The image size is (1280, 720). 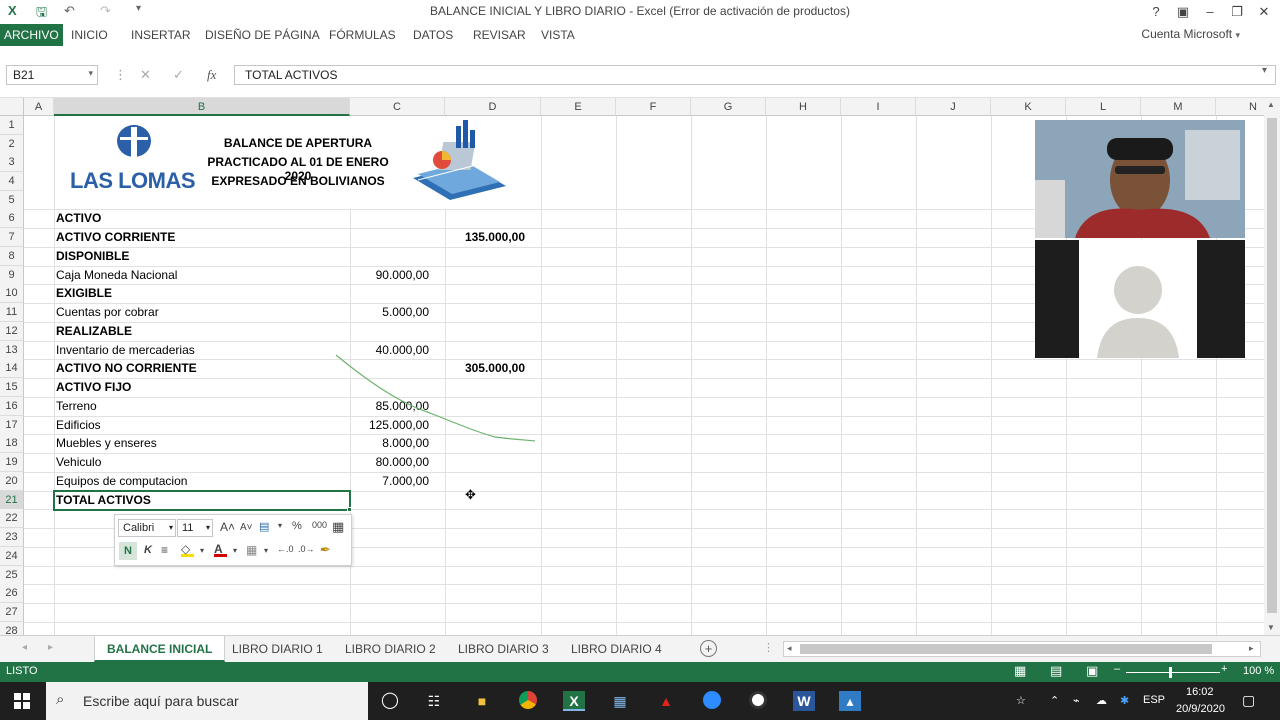 I want to click on column-header-e: E, so click(x=578, y=107).